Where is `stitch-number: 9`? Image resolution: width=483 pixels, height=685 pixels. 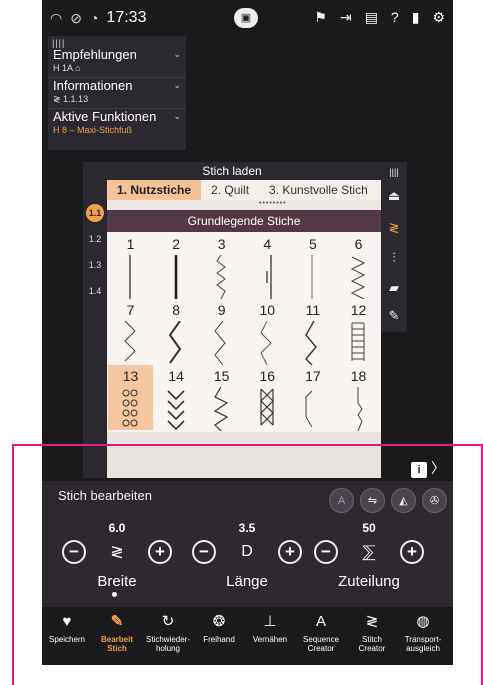
stitch-number: 9 is located at coordinates (221, 310).